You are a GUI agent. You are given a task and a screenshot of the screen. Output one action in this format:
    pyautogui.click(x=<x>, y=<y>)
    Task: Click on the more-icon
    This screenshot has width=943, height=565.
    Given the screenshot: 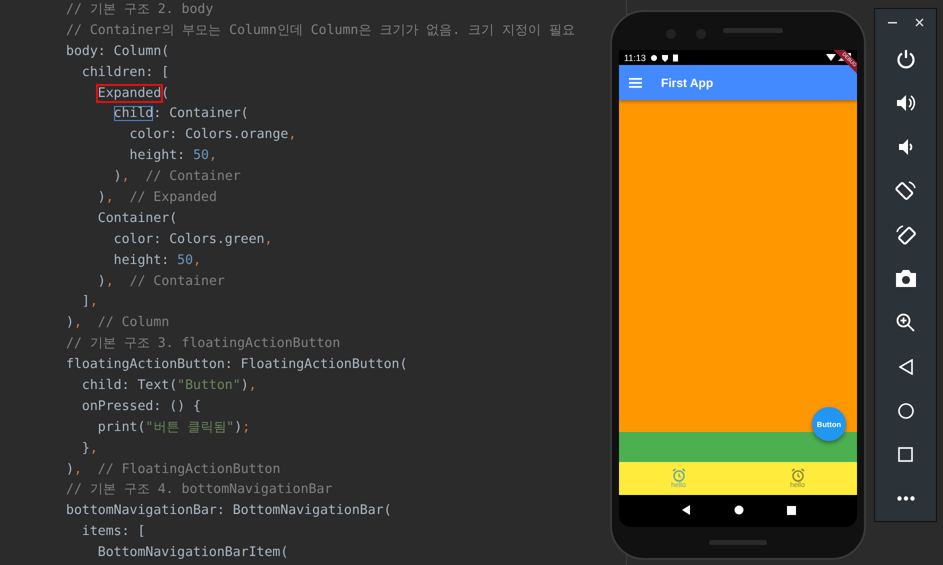 What is the action you would take?
    pyautogui.click(x=905, y=499)
    